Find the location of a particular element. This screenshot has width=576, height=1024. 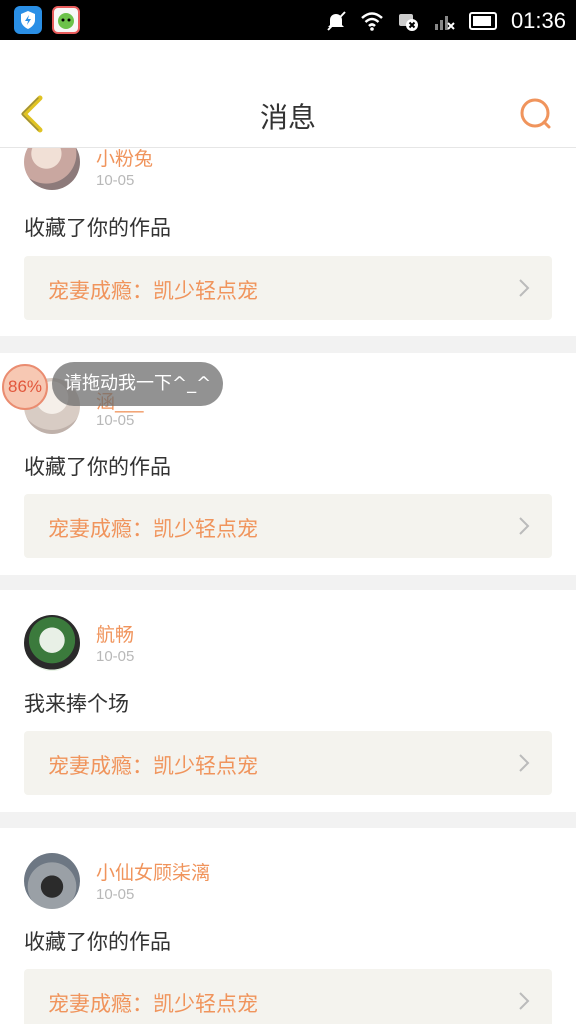

floating-progress-widget: 86% is located at coordinates (25, 387).